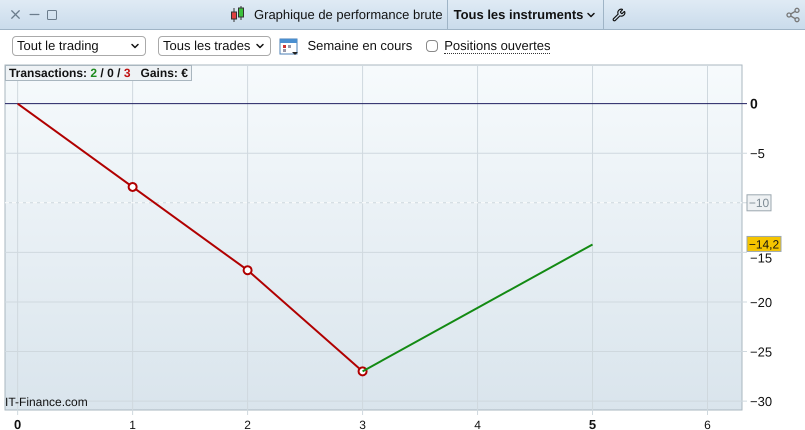 The image size is (805, 430). Describe the element at coordinates (238, 15) in the screenshot. I see `candlestick-icon` at that location.